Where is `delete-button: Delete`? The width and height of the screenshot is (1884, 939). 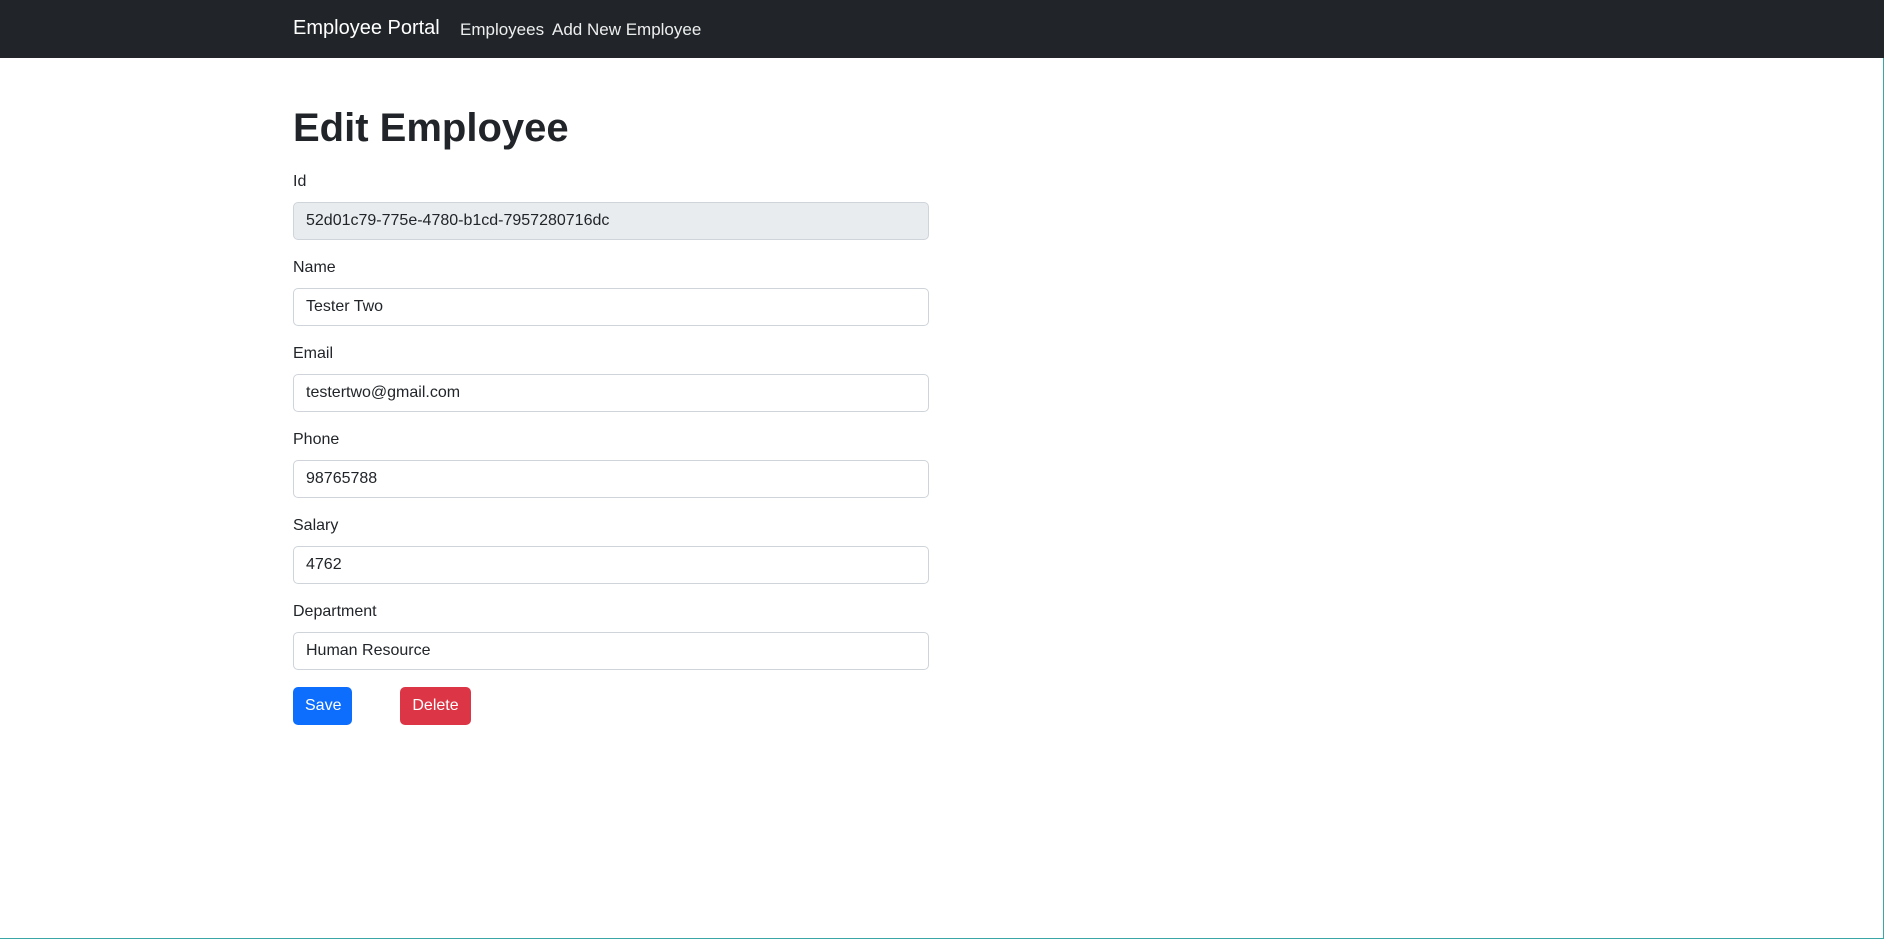
delete-button: Delete is located at coordinates (435, 706).